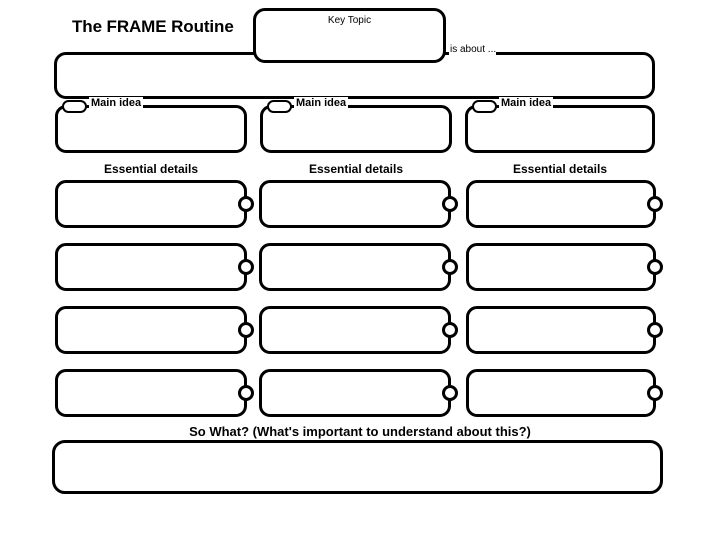 This screenshot has height=540, width=720. Describe the element at coordinates (356, 125) in the screenshot. I see `main-idea-box-2: Main idea` at that location.